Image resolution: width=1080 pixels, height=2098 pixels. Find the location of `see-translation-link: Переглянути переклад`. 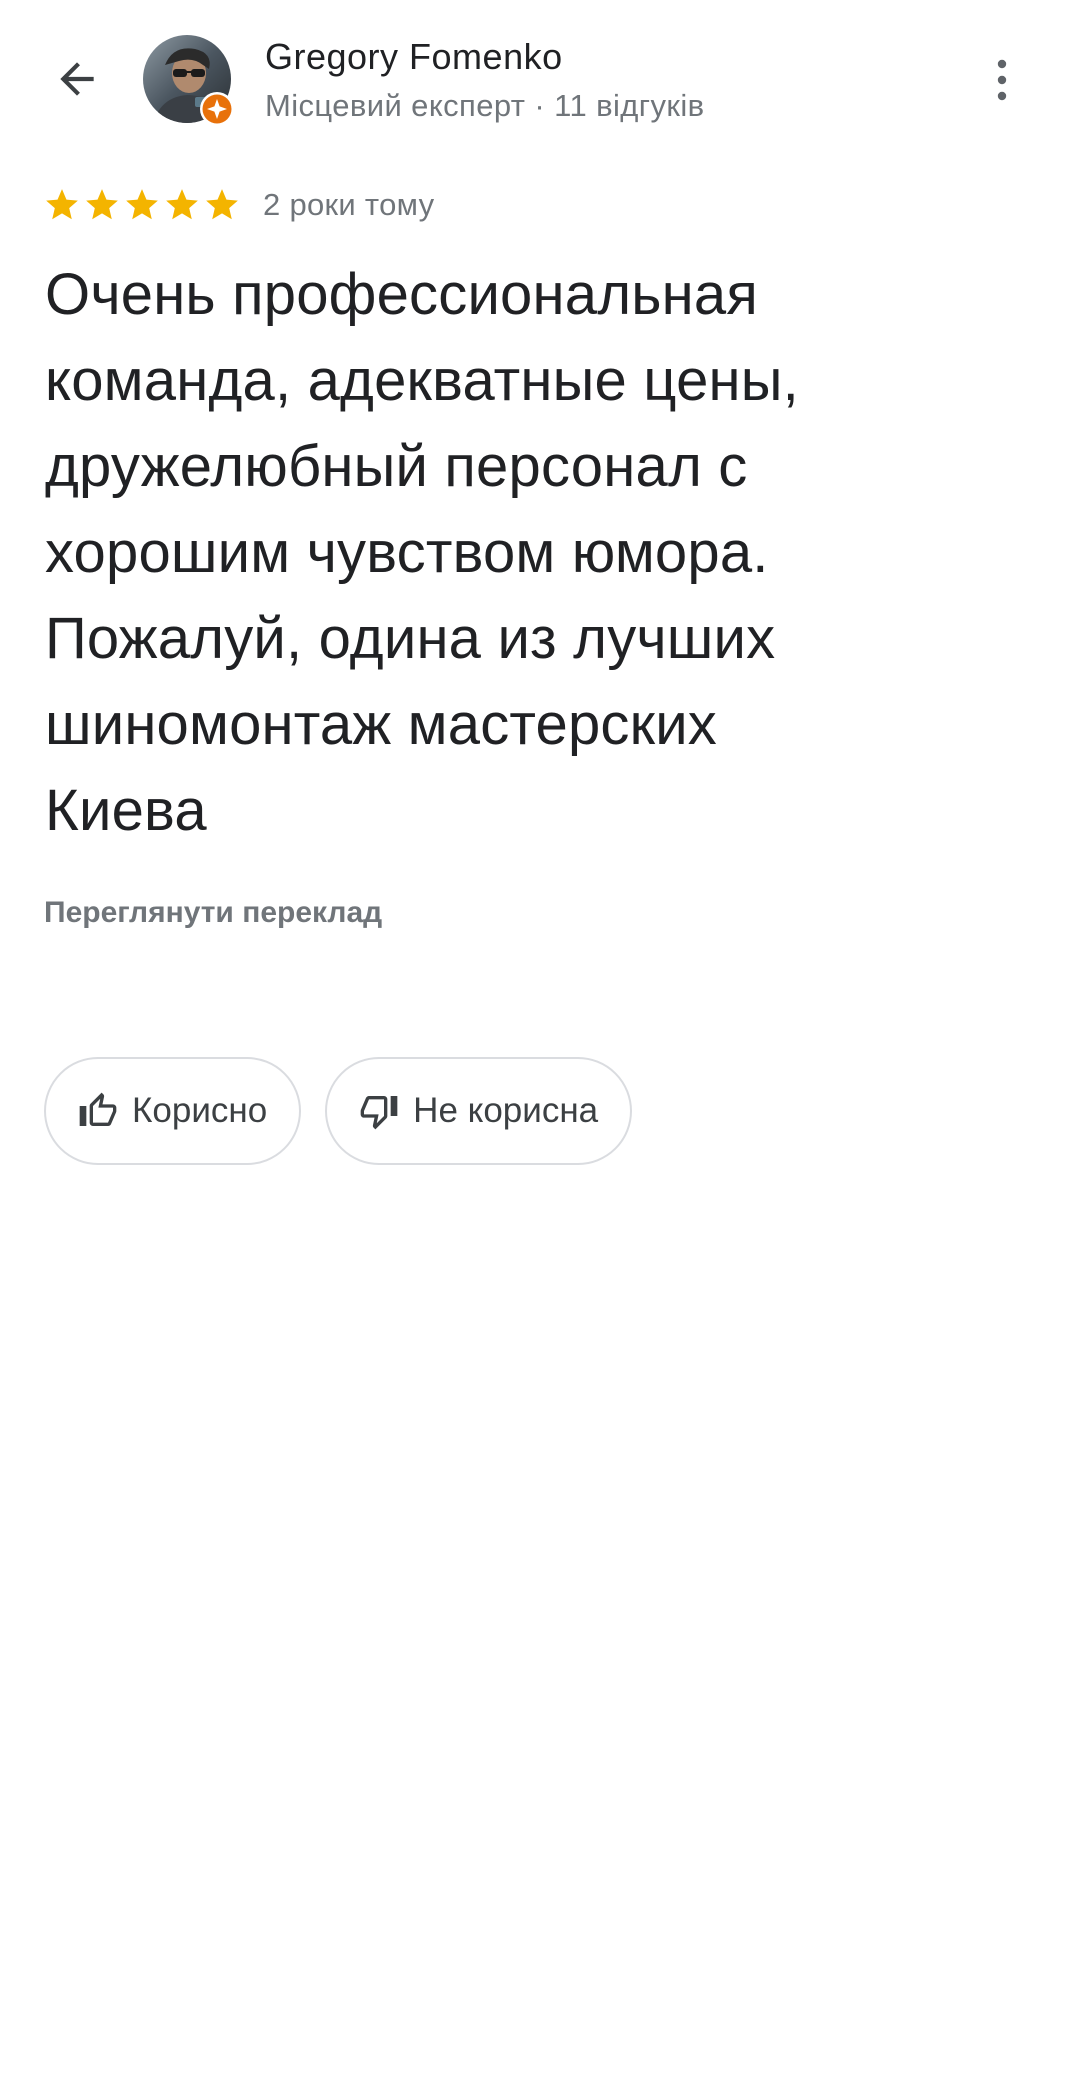

see-translation-link: Переглянути переклад is located at coordinates (213, 913).